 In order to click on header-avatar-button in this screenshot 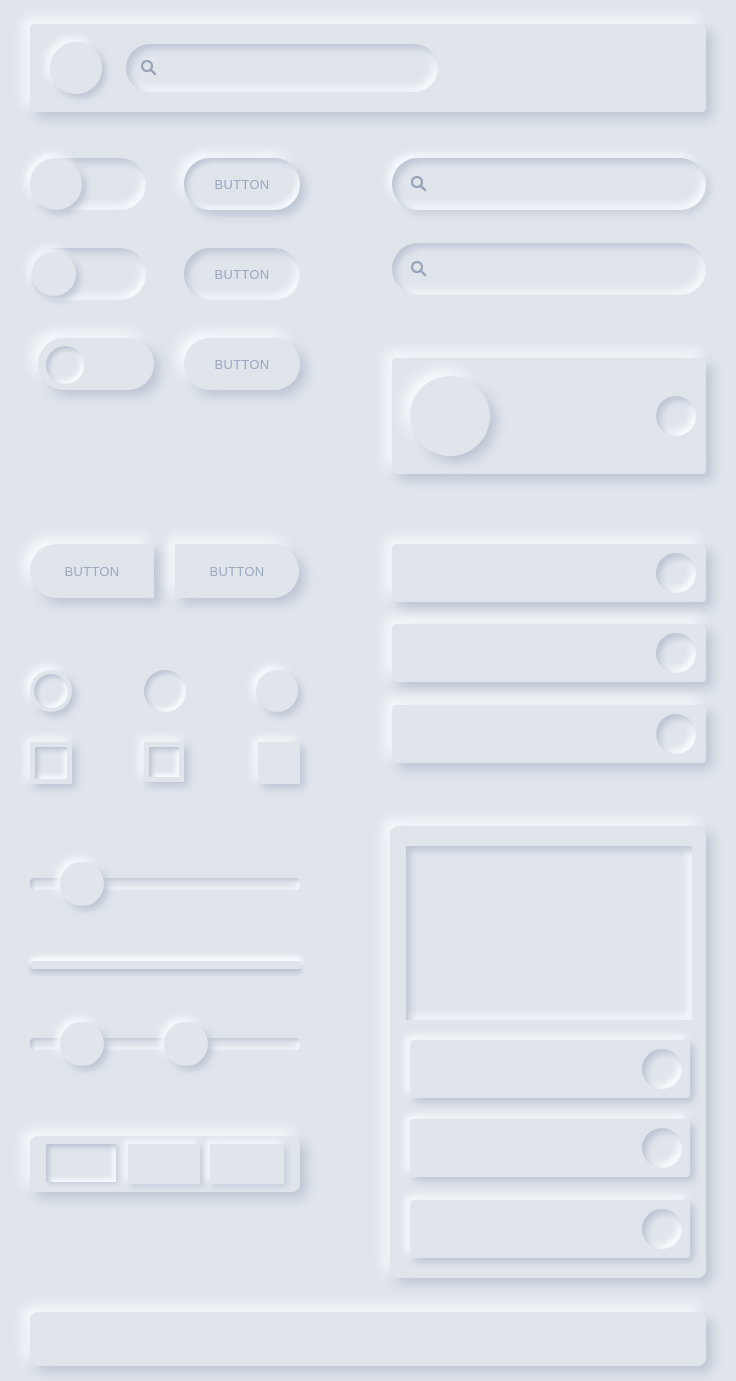, I will do `click(76, 68)`.